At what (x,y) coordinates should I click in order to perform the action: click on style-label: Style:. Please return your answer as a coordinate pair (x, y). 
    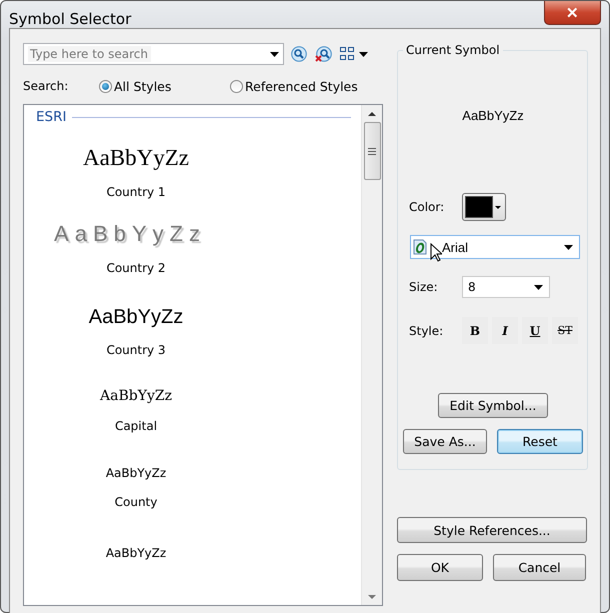
    Looking at the image, I should click on (426, 331).